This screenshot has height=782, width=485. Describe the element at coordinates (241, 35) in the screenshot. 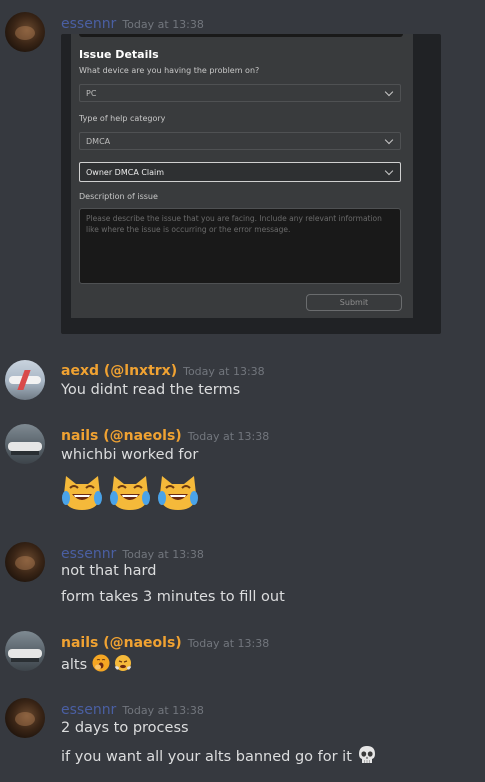

I see `form-top-edge` at that location.